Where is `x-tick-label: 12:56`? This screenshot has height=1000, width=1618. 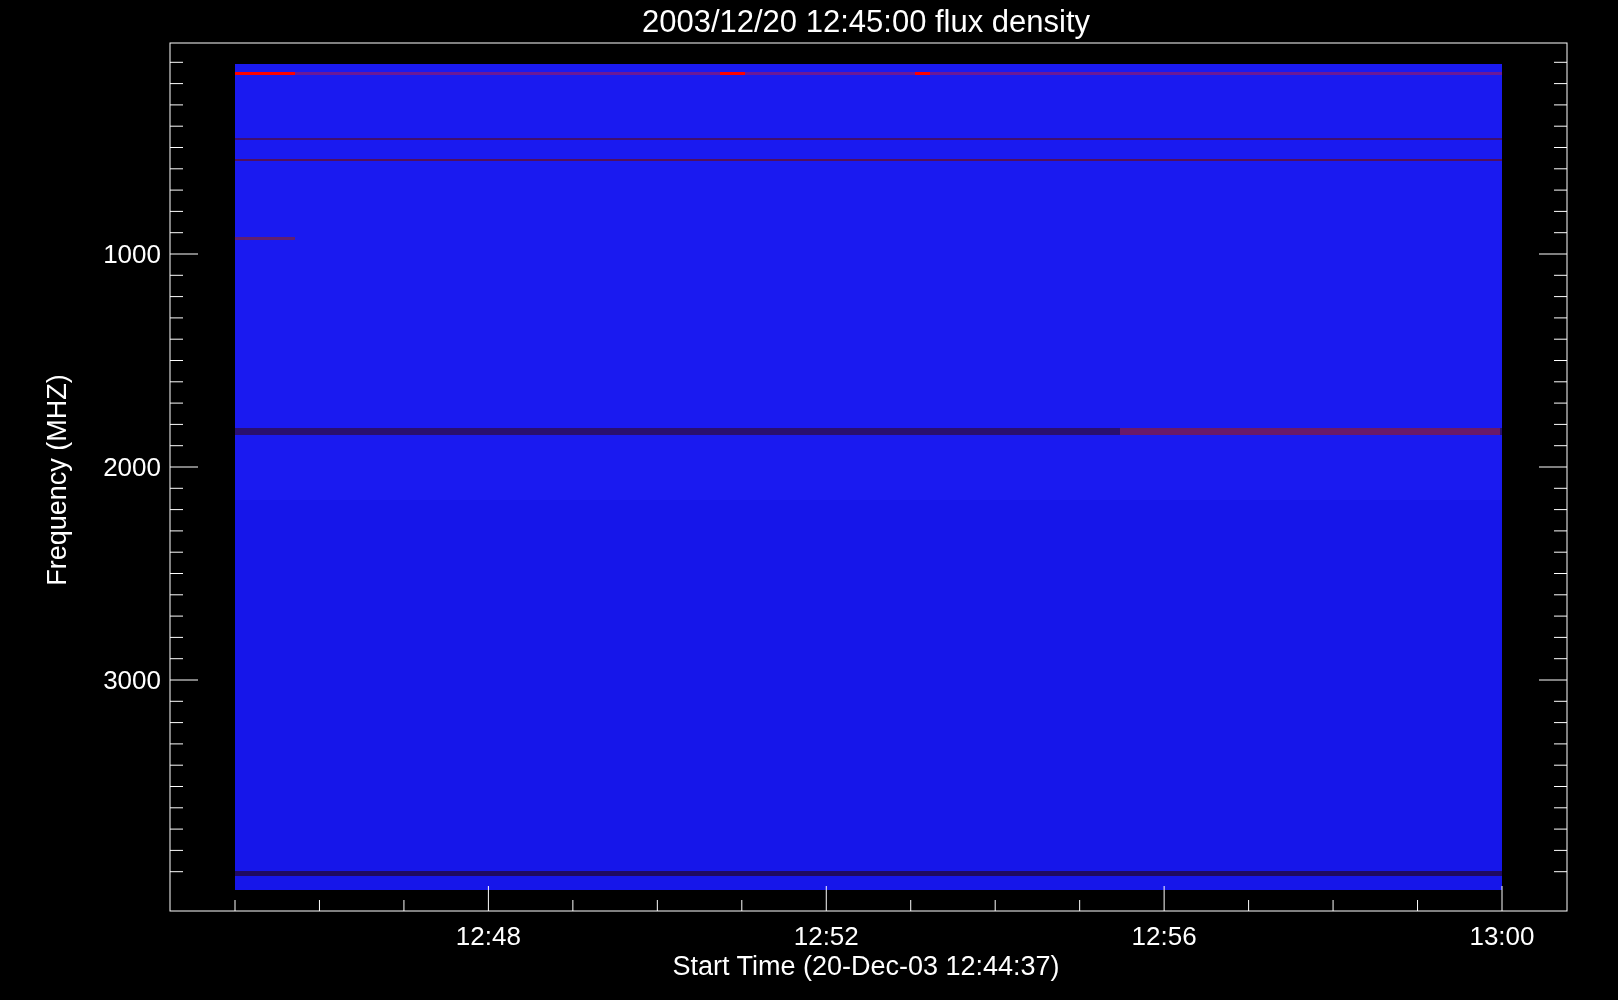
x-tick-label: 12:56 is located at coordinates (1164, 936).